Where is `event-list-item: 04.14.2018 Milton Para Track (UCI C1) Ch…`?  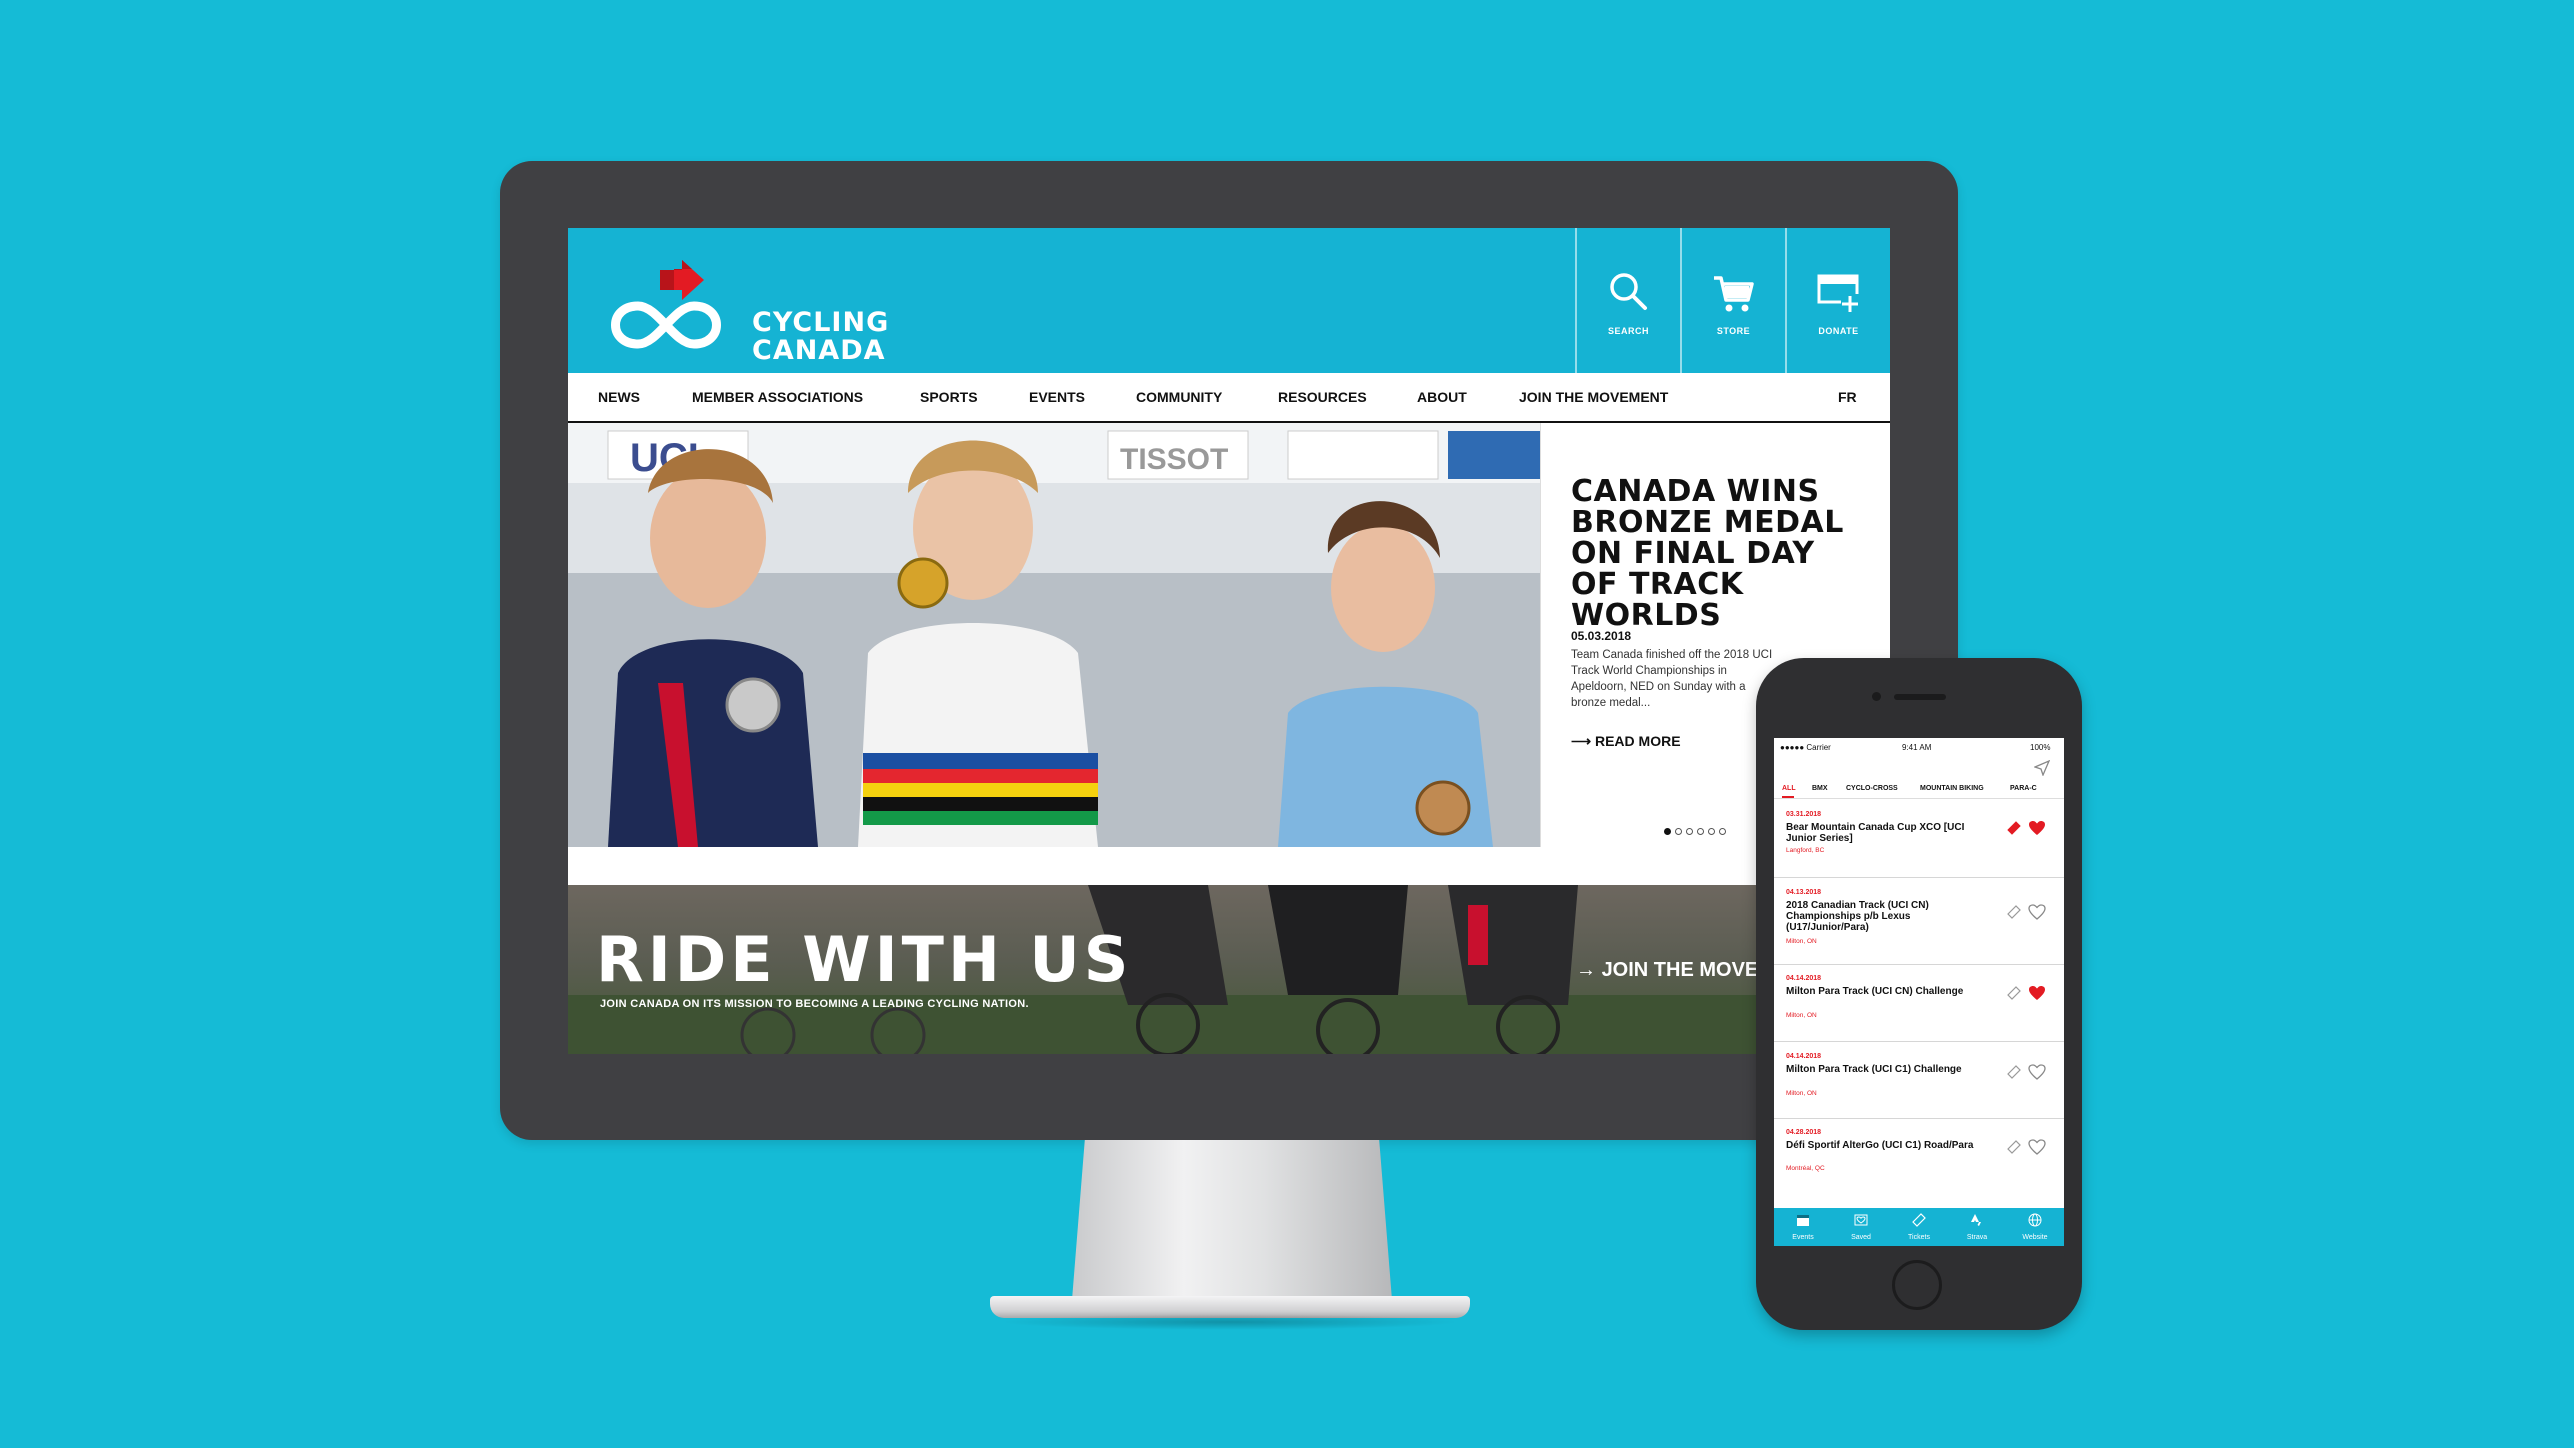 event-list-item: 04.14.2018 Milton Para Track (UCI C1) Ch… is located at coordinates (1919, 1080).